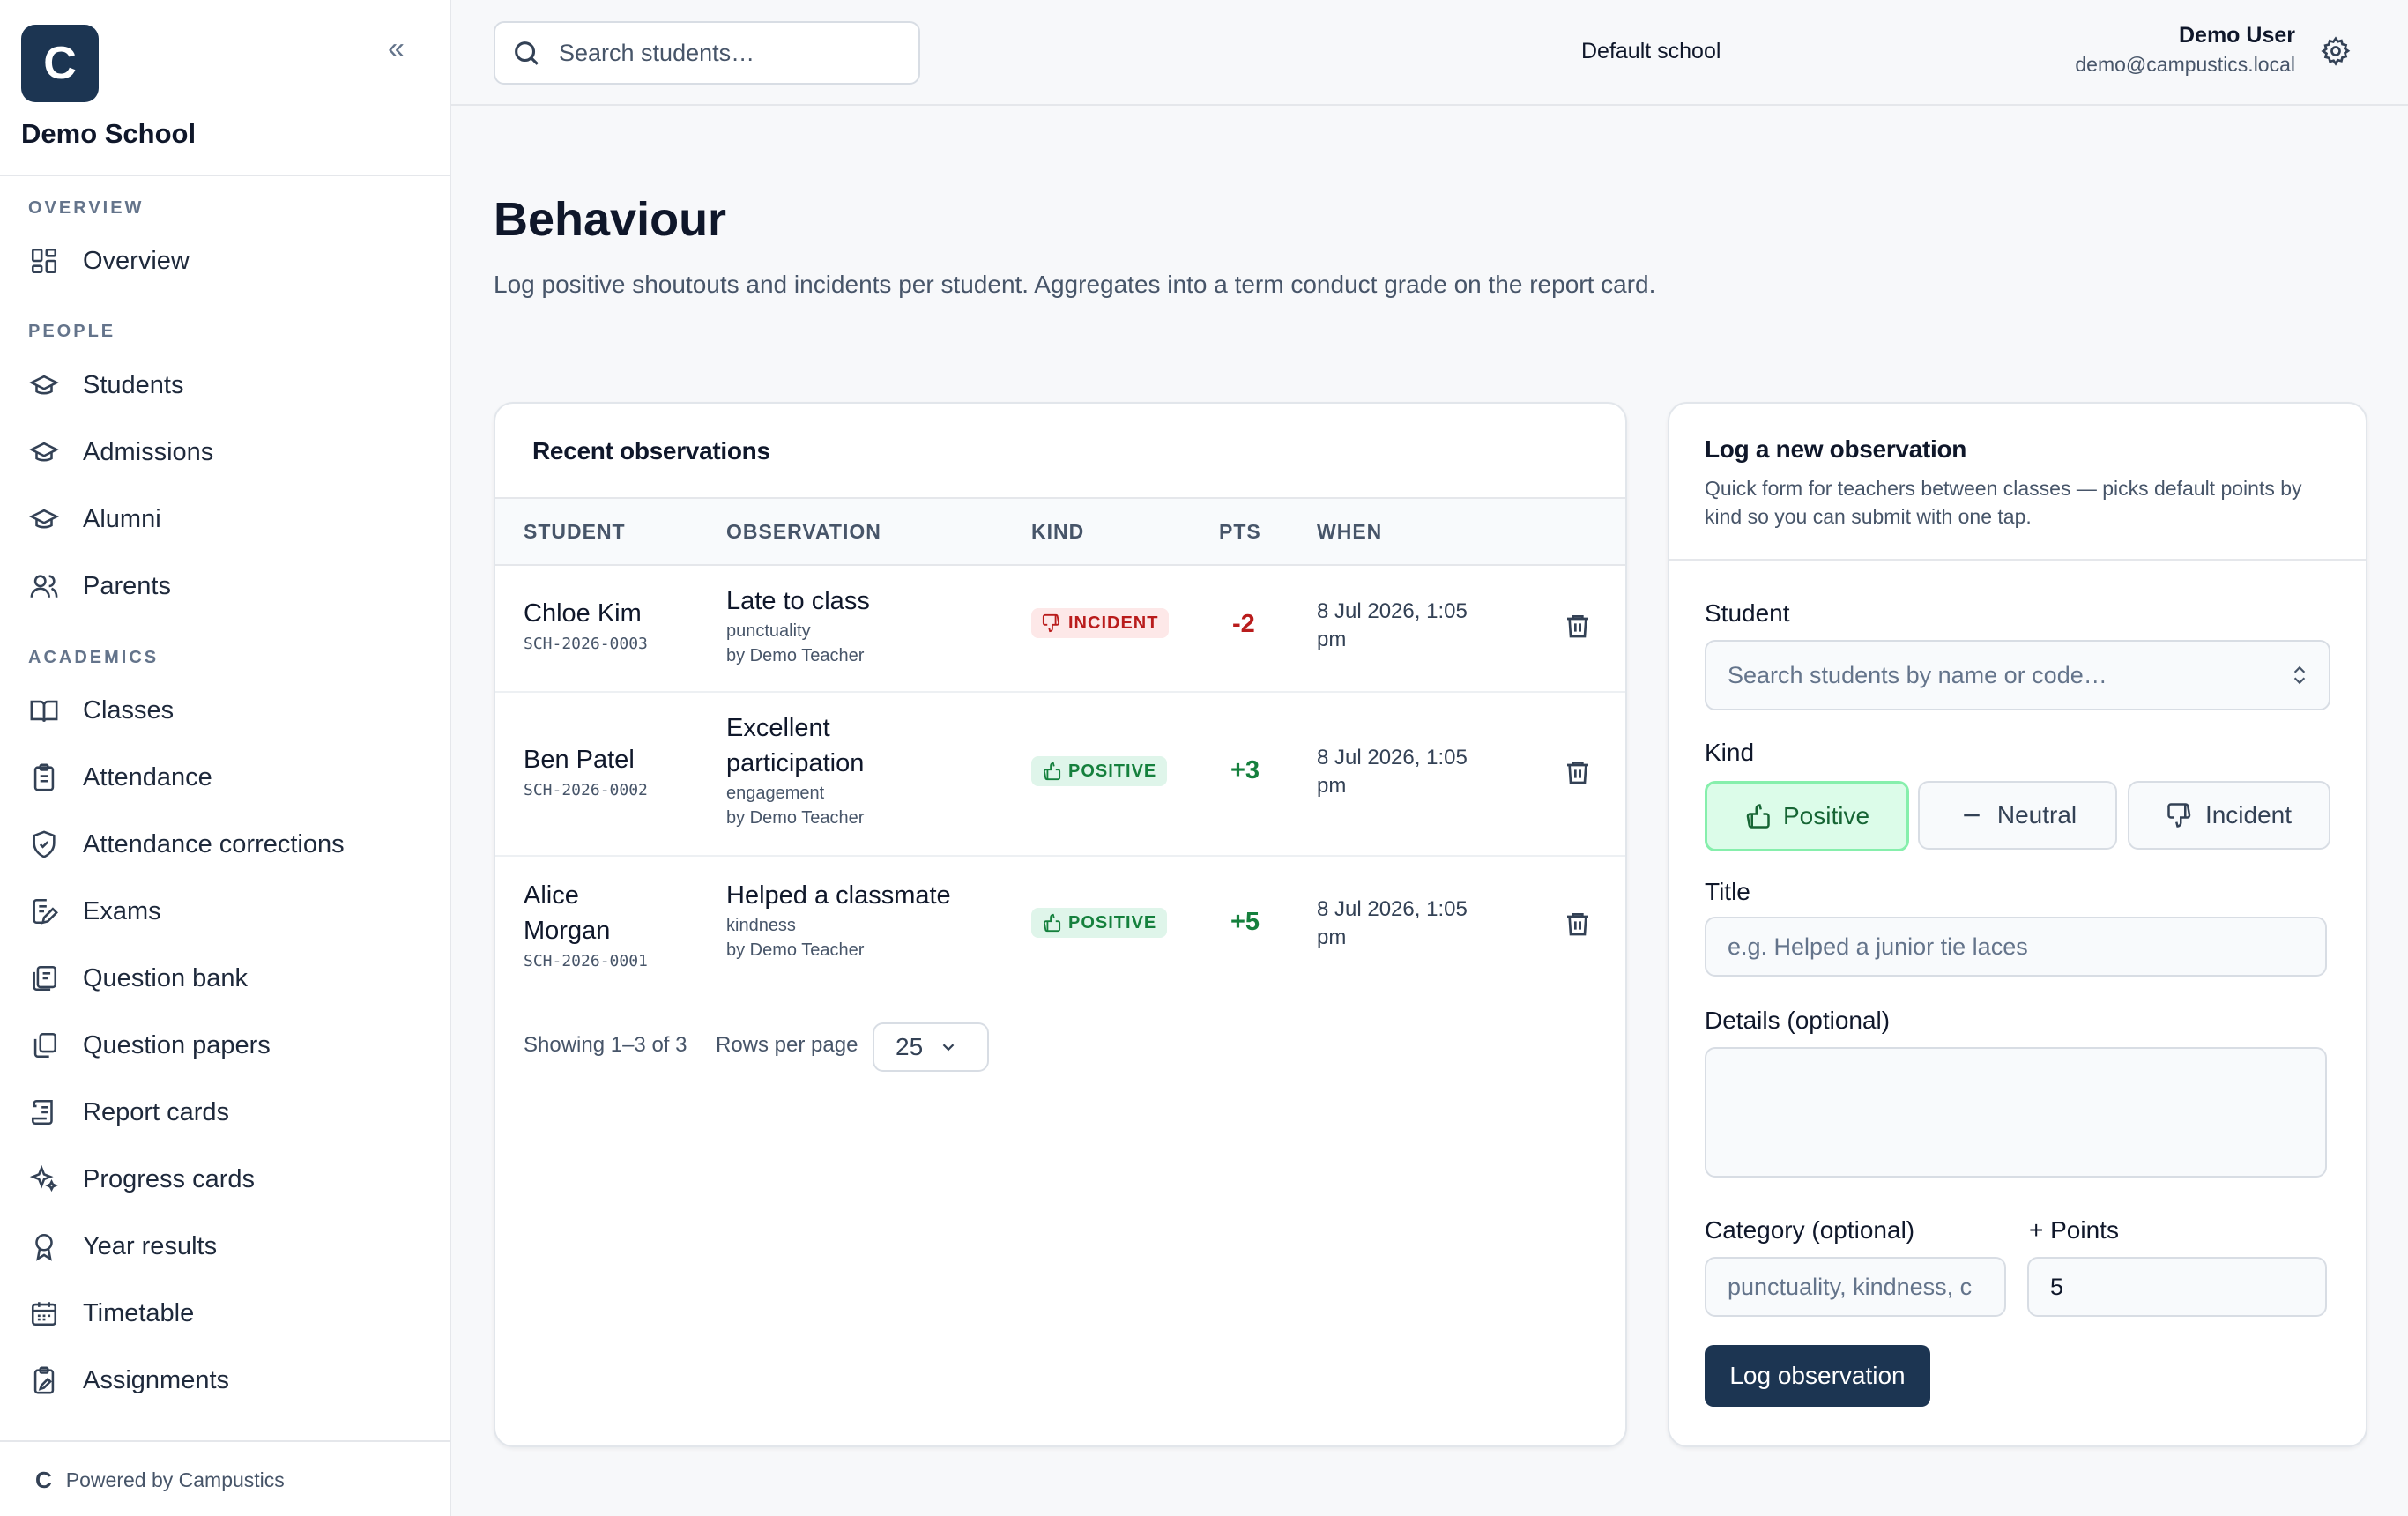  Describe the element at coordinates (2016, 1112) in the screenshot. I see `details-textarea` at that location.